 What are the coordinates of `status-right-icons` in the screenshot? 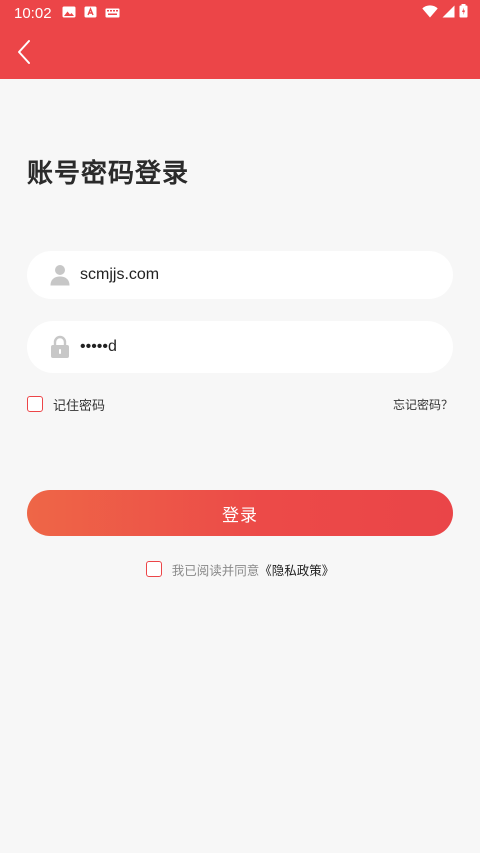 It's located at (445, 13).